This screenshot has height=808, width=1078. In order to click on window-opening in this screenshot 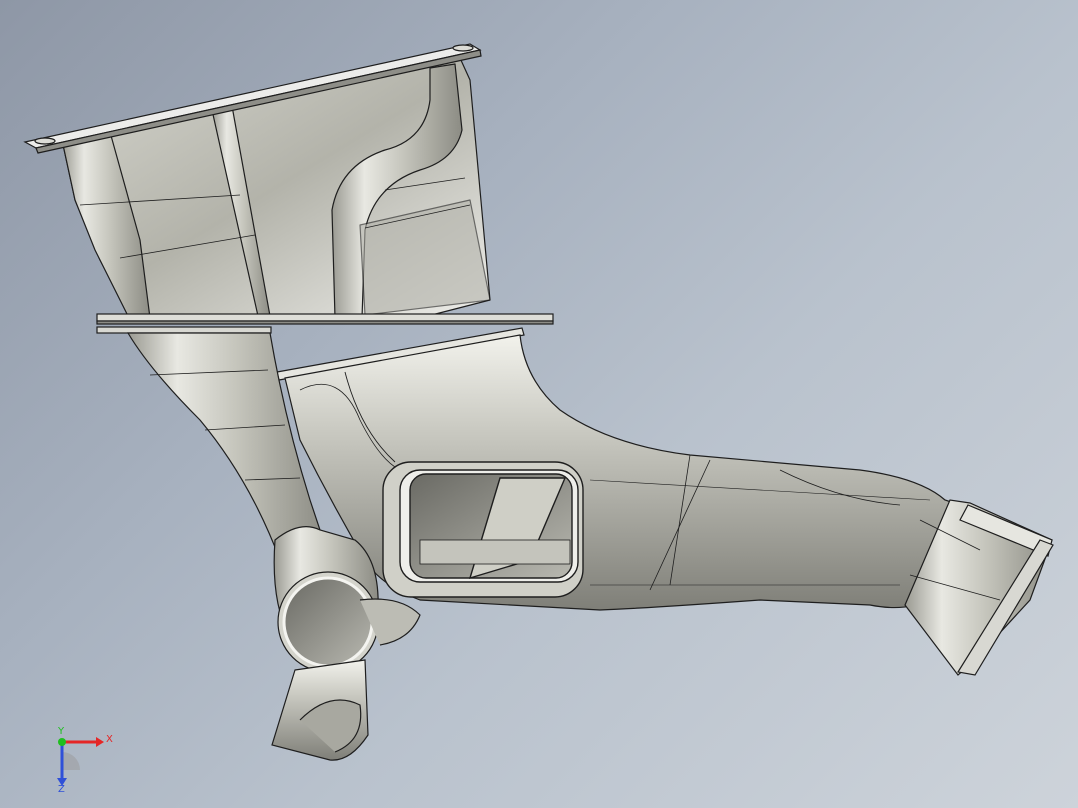, I will do `click(483, 529)`.